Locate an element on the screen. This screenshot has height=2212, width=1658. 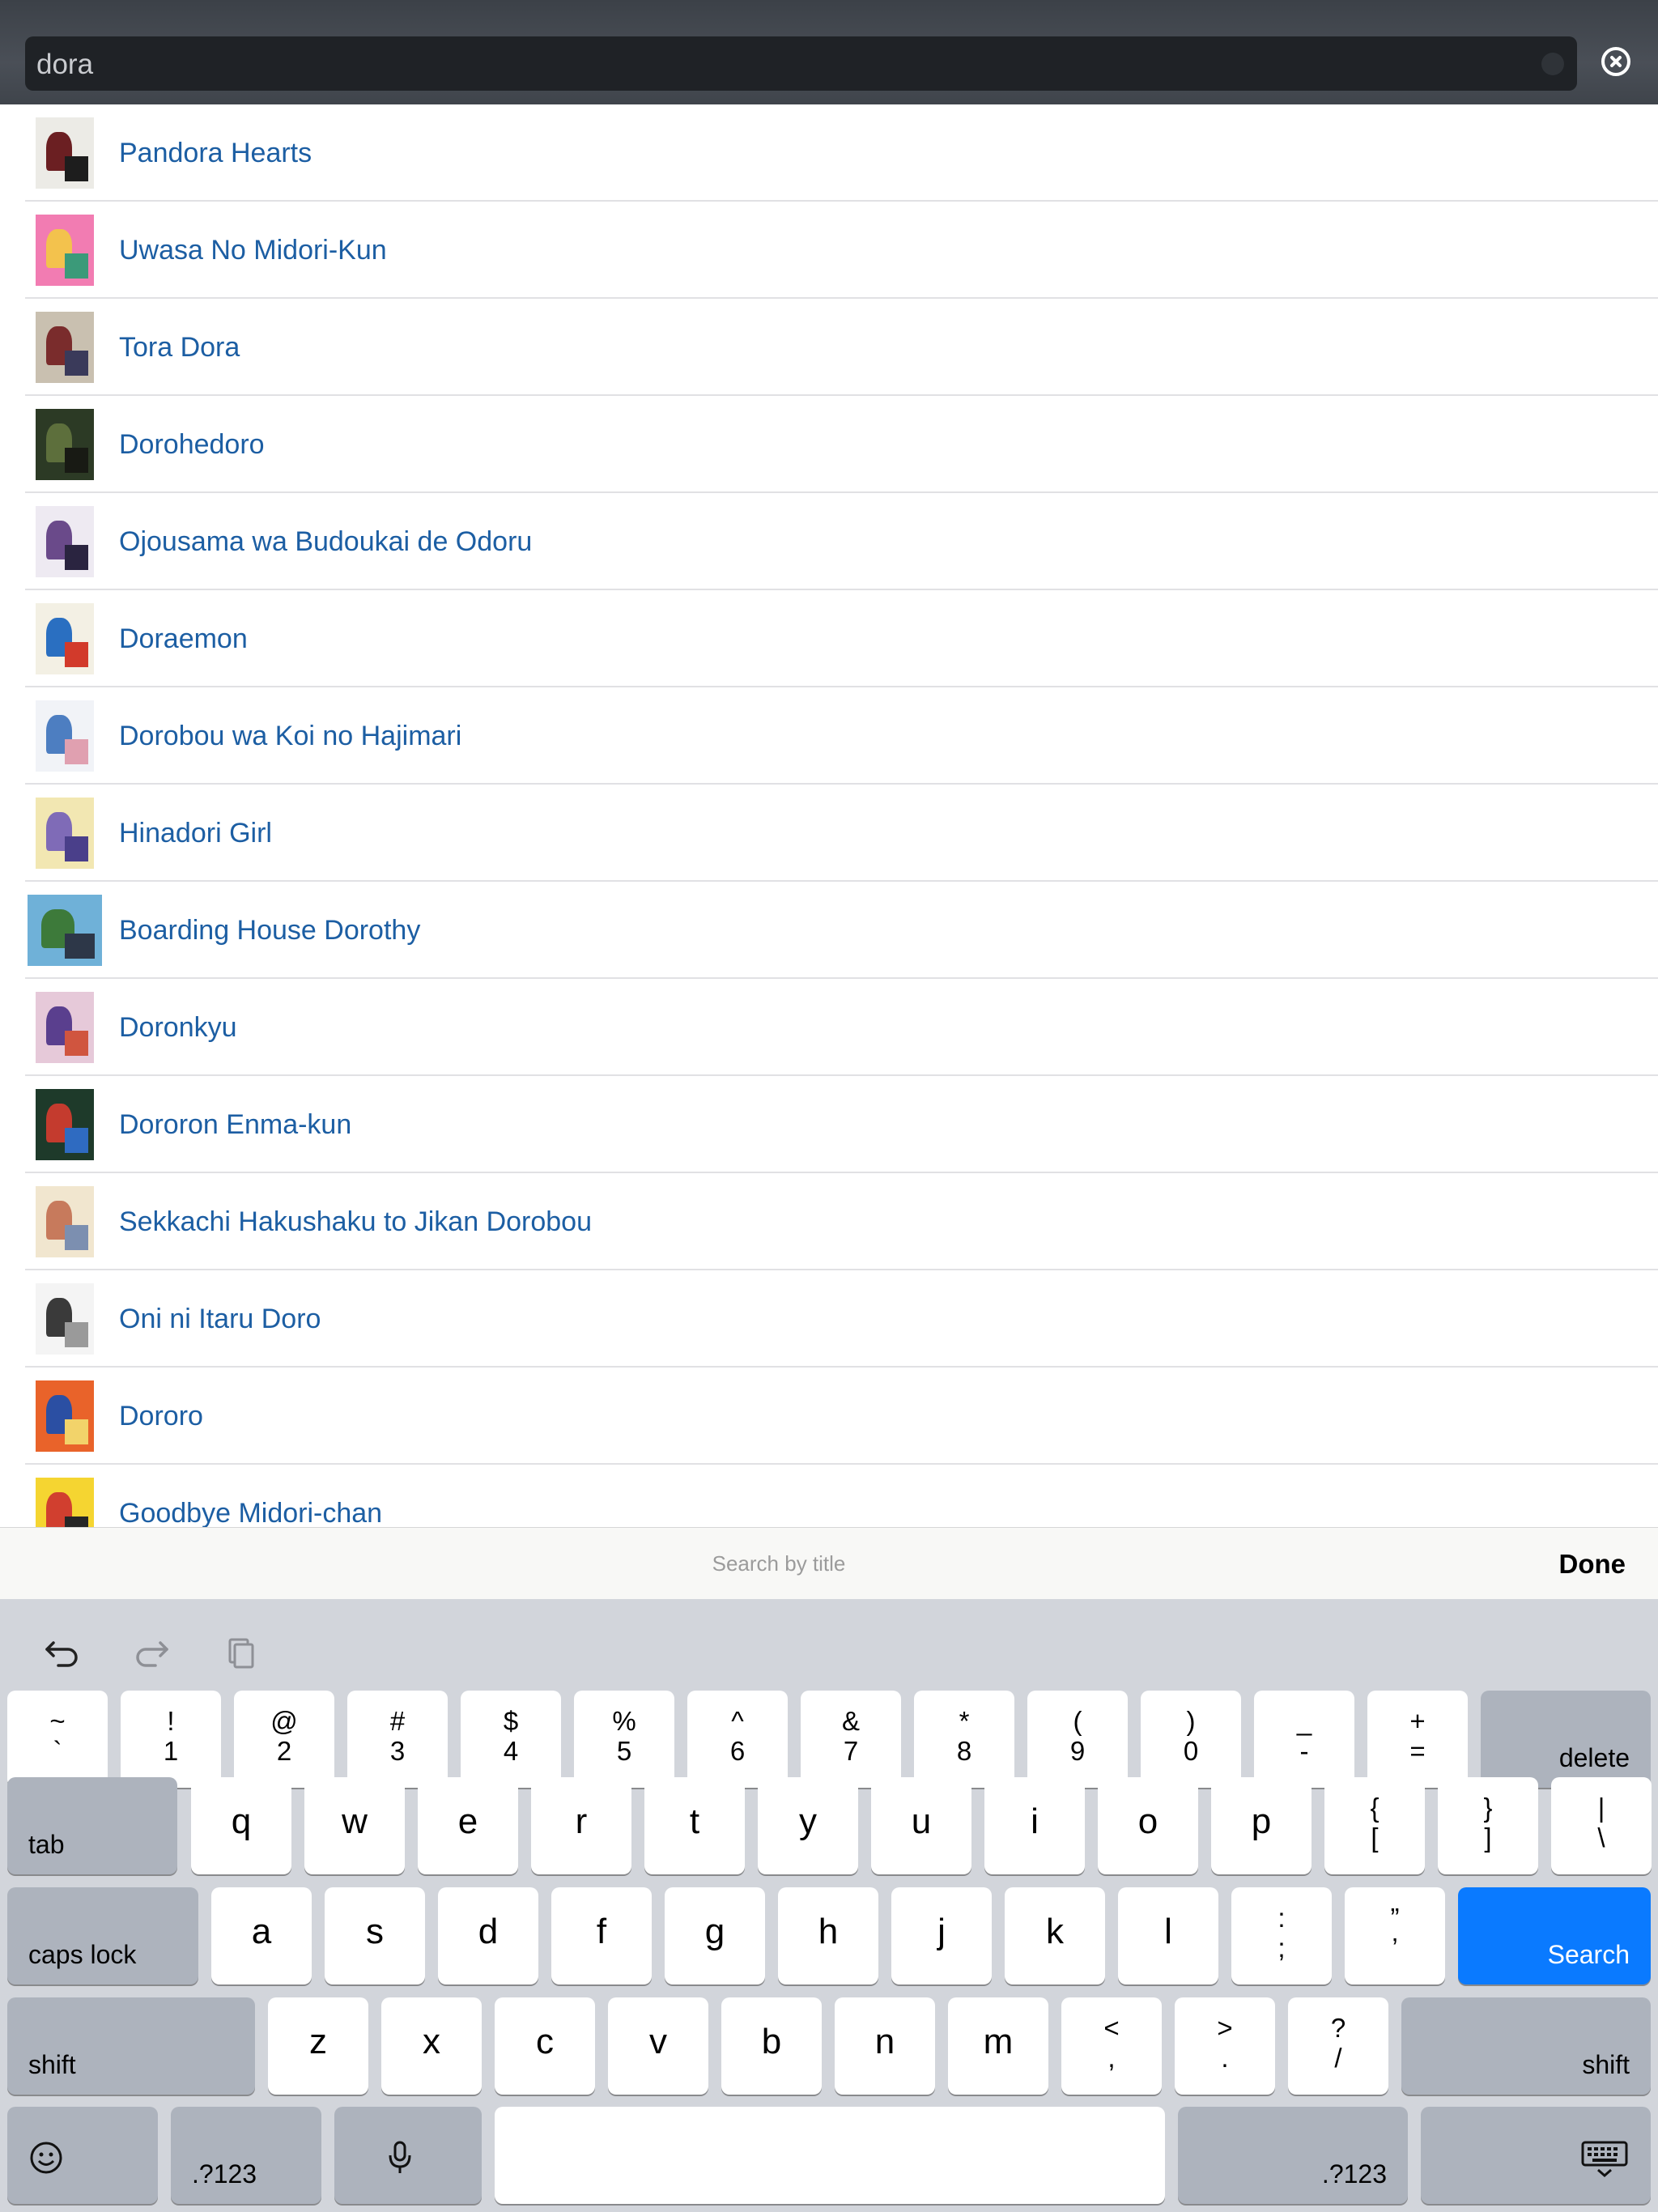
result-row: Dororon Enma-kun is located at coordinates (829, 1124).